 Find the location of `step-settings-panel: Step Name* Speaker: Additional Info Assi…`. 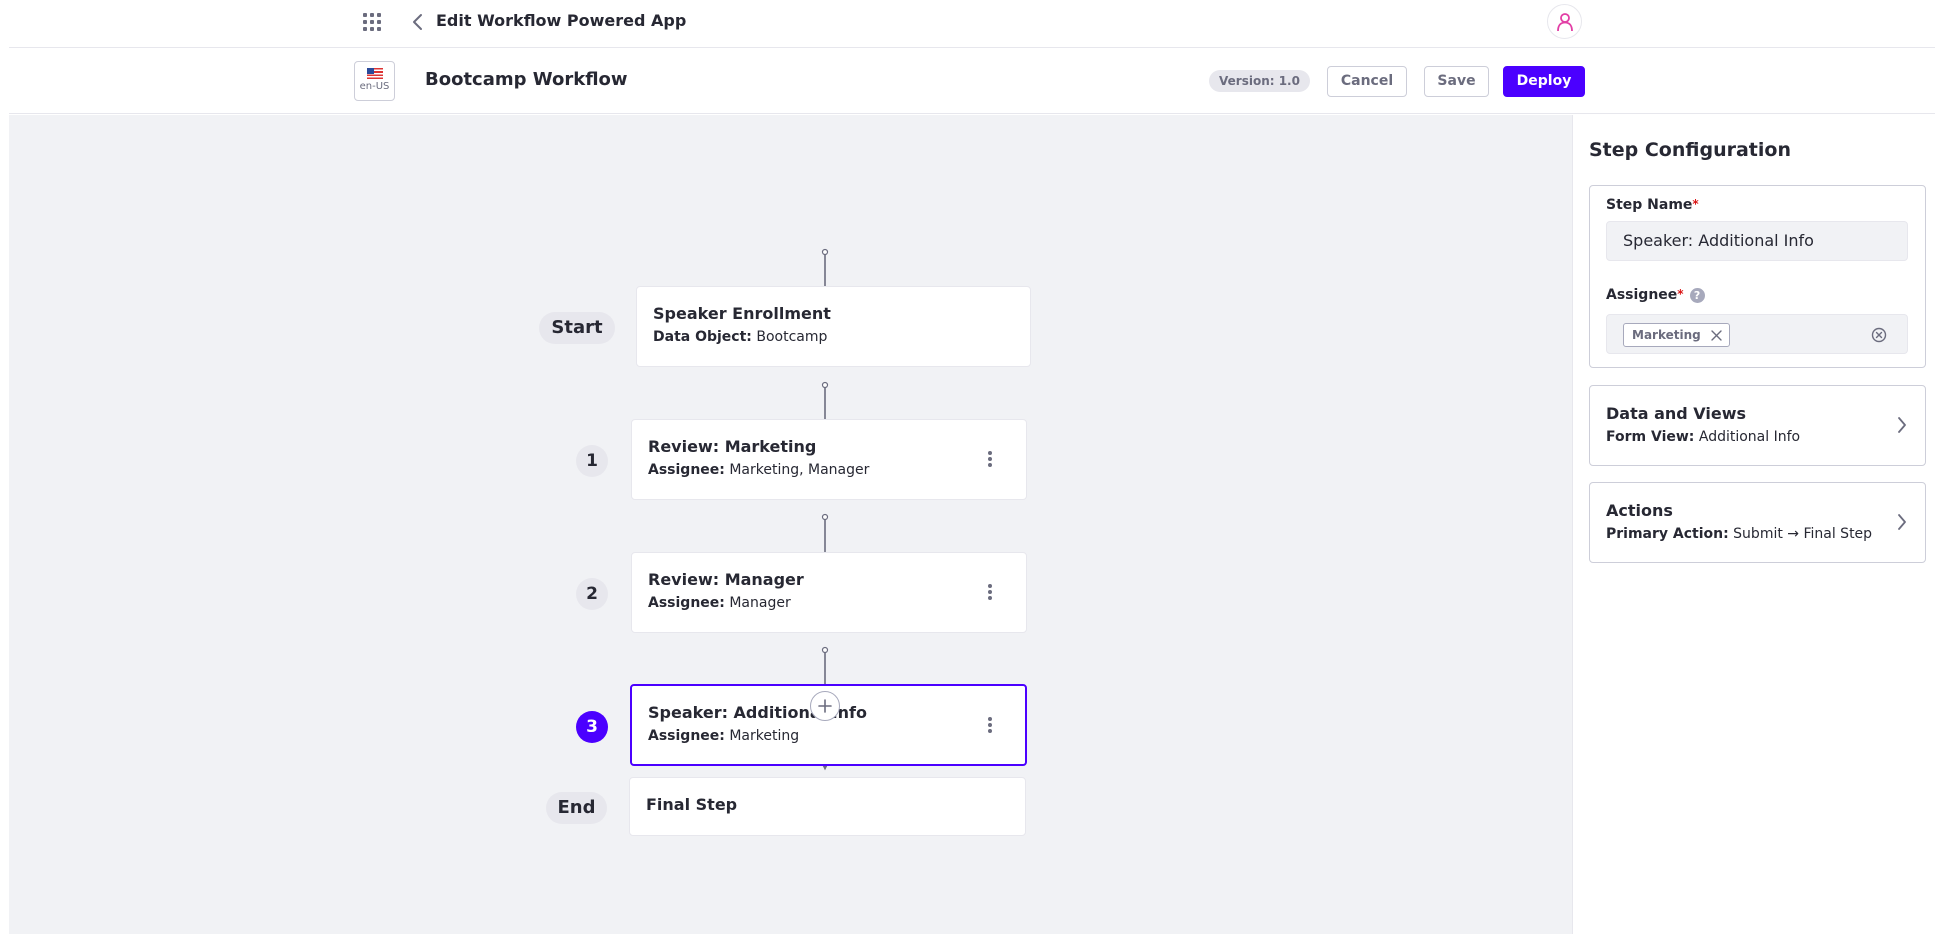

step-settings-panel: Step Name* Speaker: Additional Info Assi… is located at coordinates (1757, 276).